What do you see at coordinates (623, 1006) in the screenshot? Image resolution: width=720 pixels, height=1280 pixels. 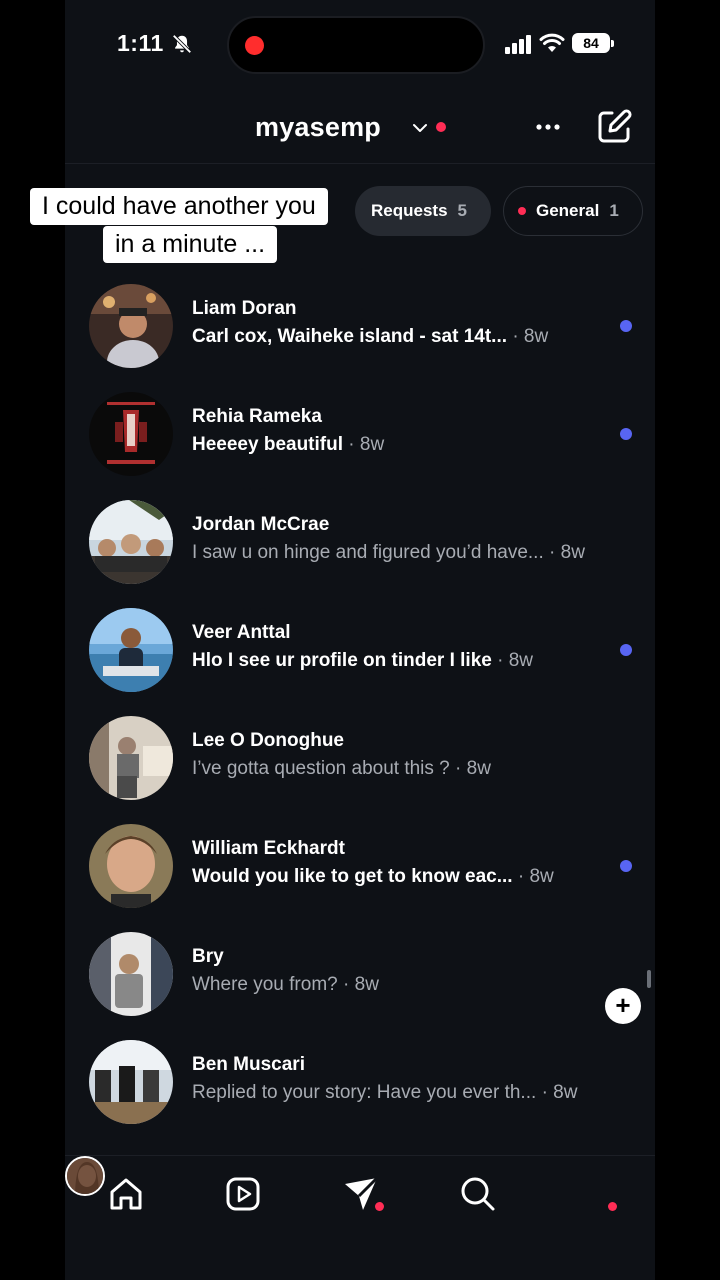 I see `new-note-plus-button: +` at bounding box center [623, 1006].